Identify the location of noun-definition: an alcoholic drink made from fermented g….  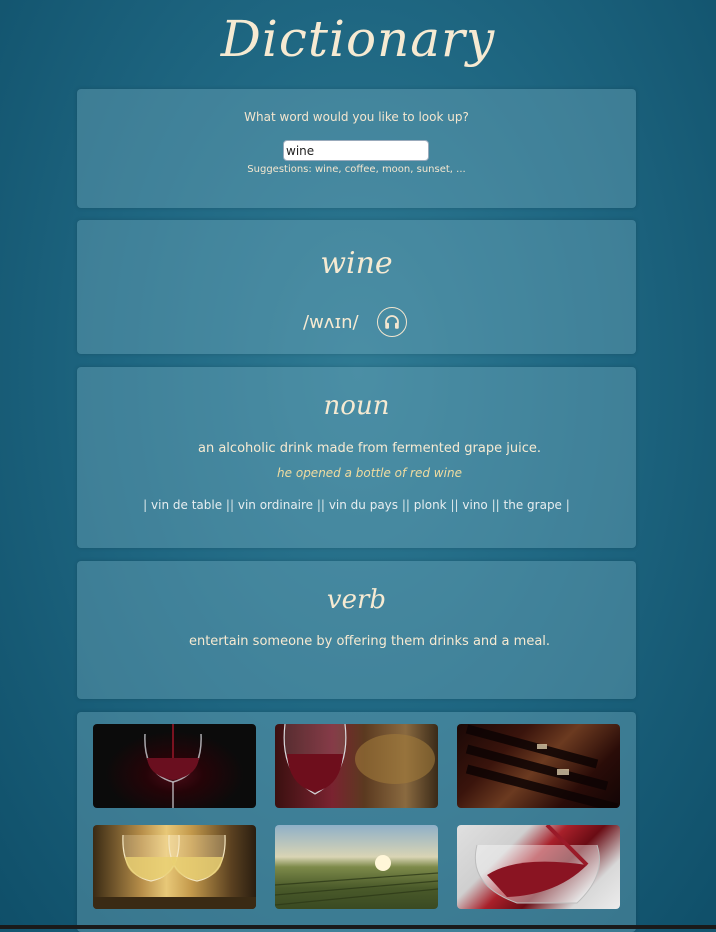
(369, 448).